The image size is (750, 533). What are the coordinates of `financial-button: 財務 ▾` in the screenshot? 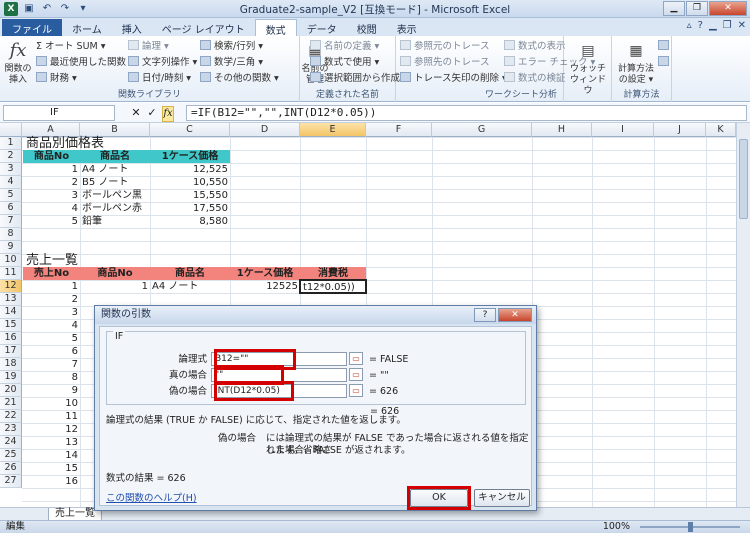 It's located at (56, 79).